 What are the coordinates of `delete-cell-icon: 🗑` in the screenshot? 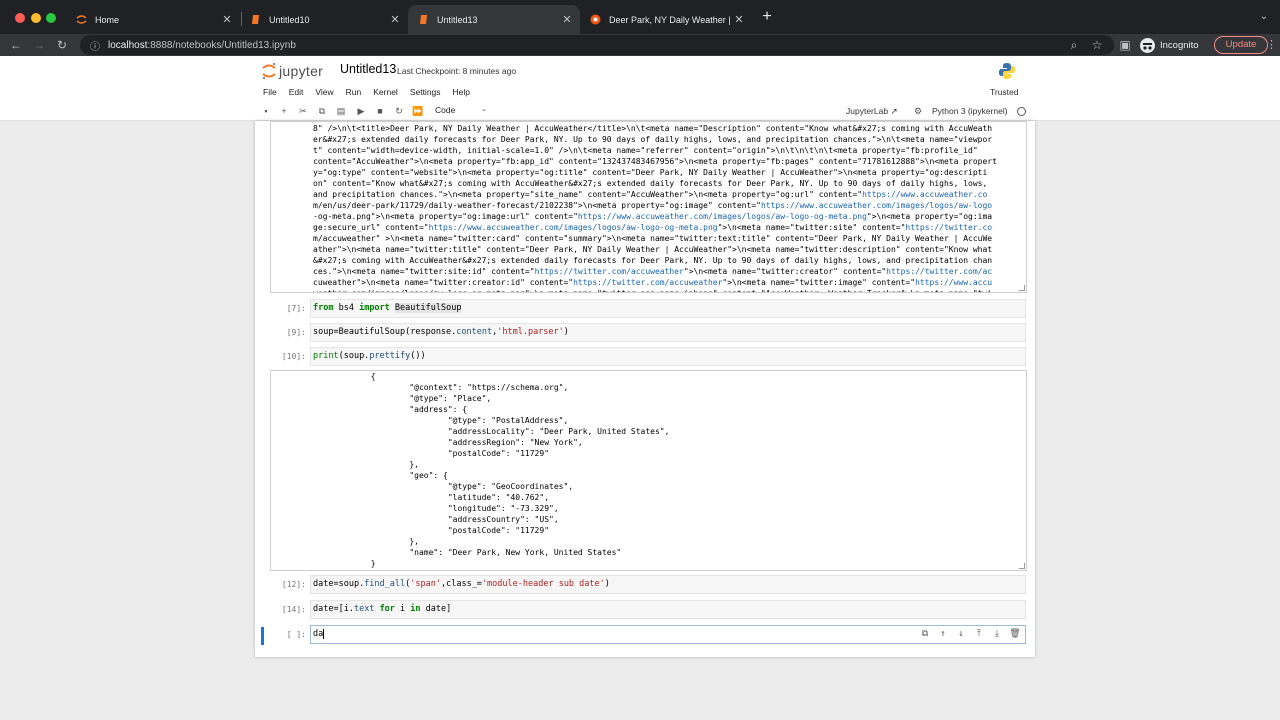 It's located at (1015, 634).